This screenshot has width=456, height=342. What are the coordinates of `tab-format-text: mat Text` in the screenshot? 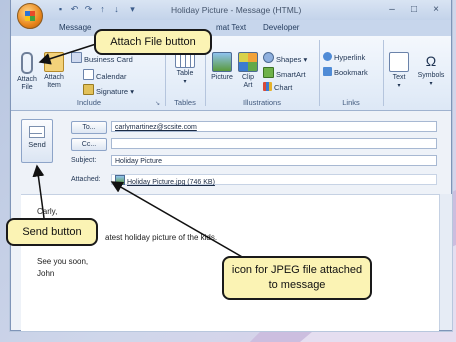 It's located at (231, 27).